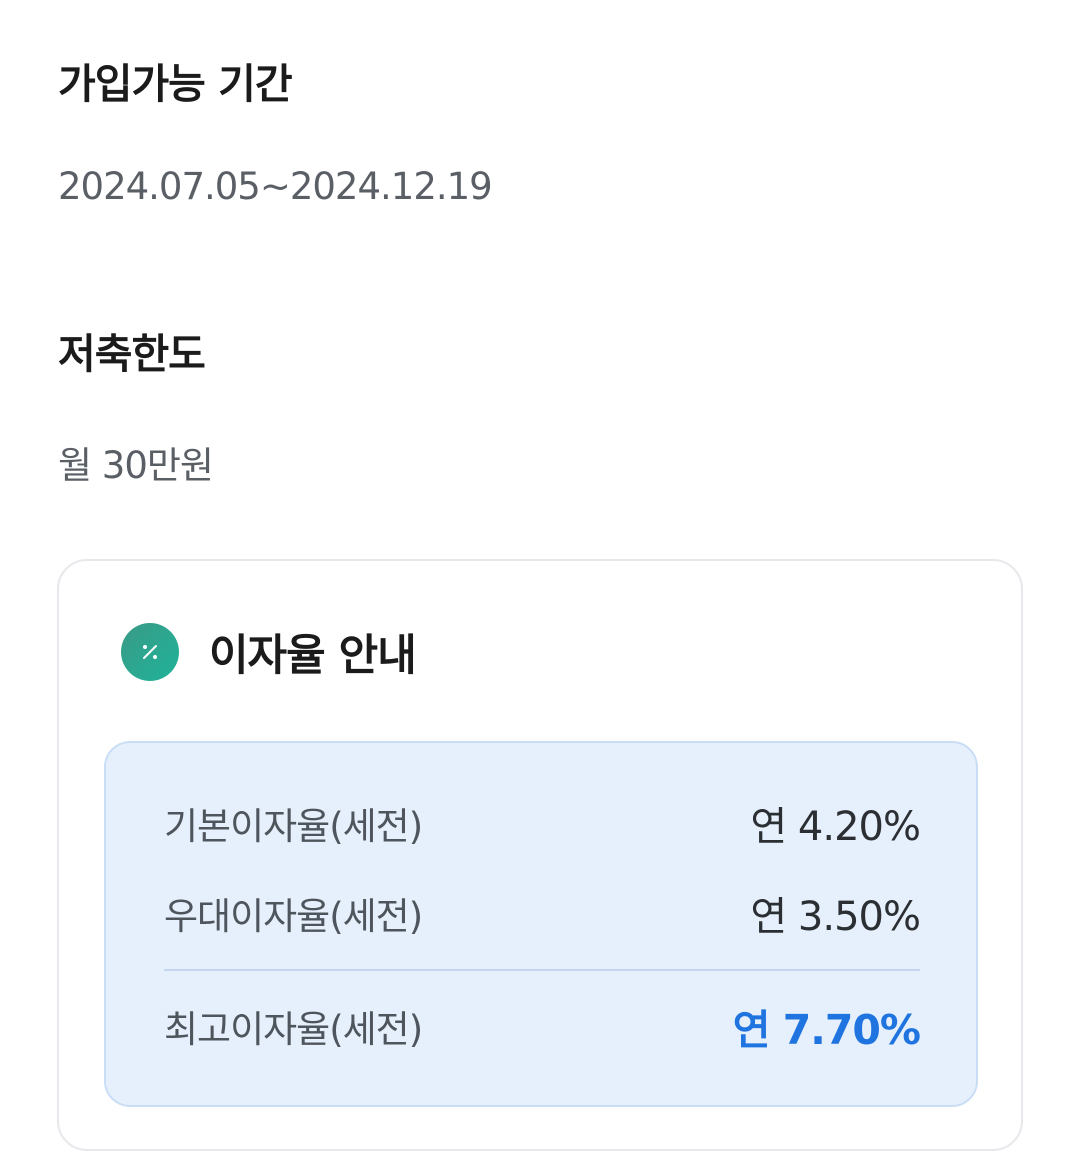 The width and height of the screenshot is (1080, 1174). Describe the element at coordinates (835, 917) in the screenshot. I see `bonus-rate-value: 연 3.50%` at that location.